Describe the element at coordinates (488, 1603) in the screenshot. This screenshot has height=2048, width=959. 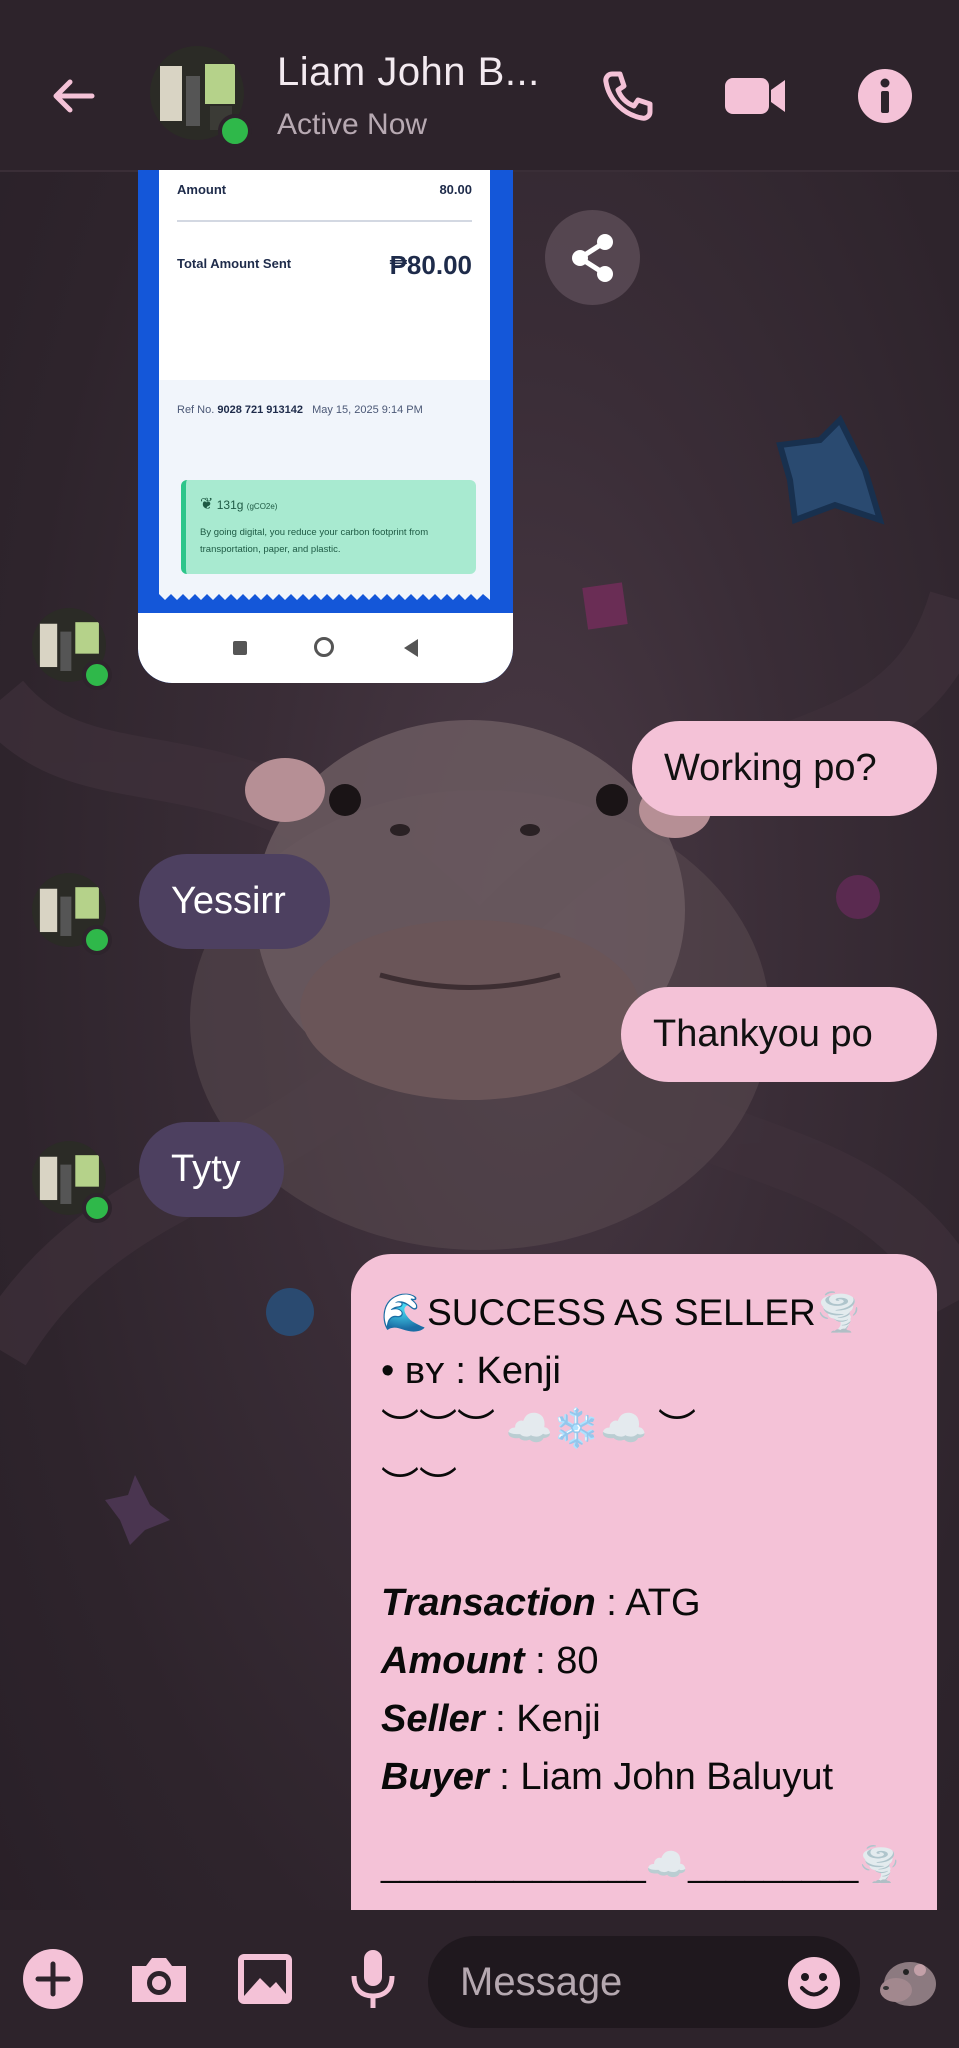
I see `row-label: Transaction` at that location.